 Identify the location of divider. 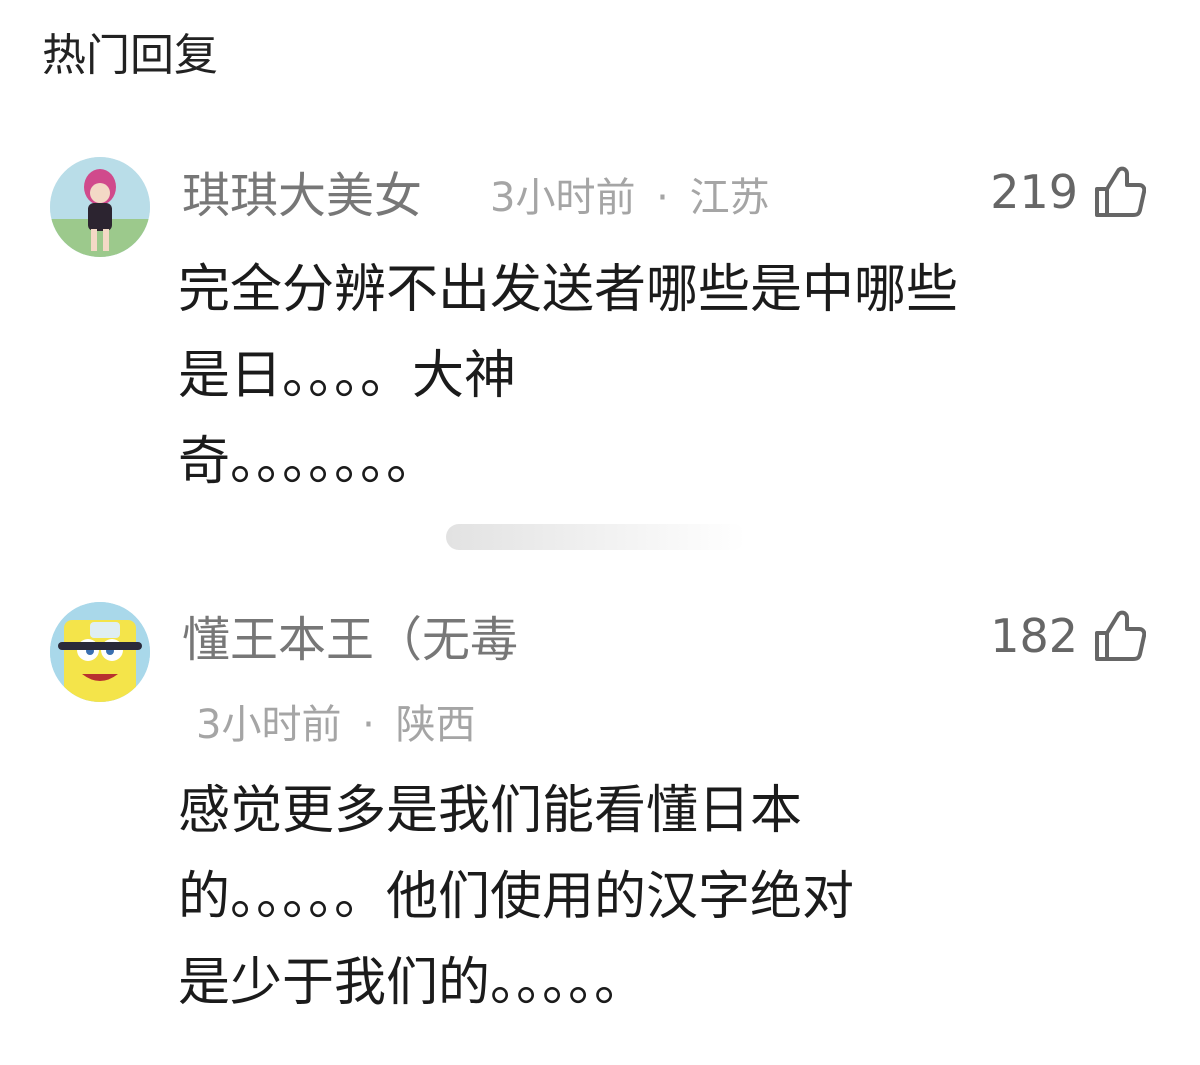
(596, 537).